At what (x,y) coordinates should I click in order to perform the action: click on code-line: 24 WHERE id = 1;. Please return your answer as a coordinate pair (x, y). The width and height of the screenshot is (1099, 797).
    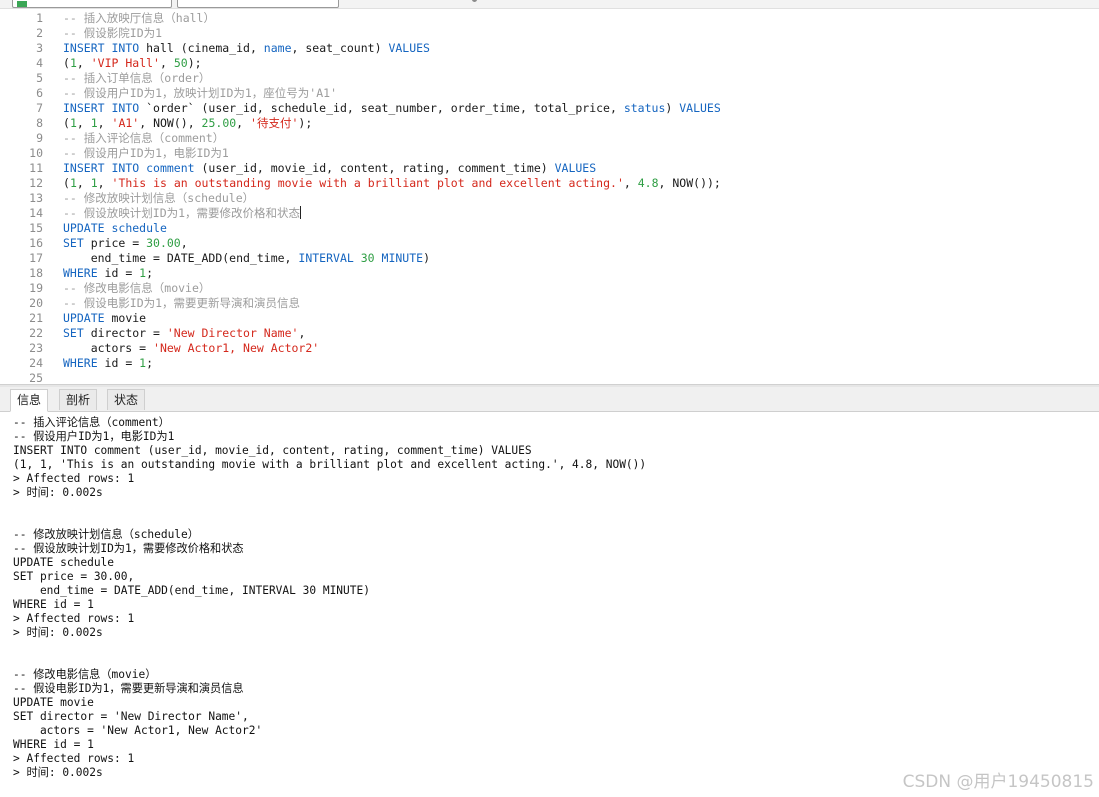
    Looking at the image, I should click on (549, 363).